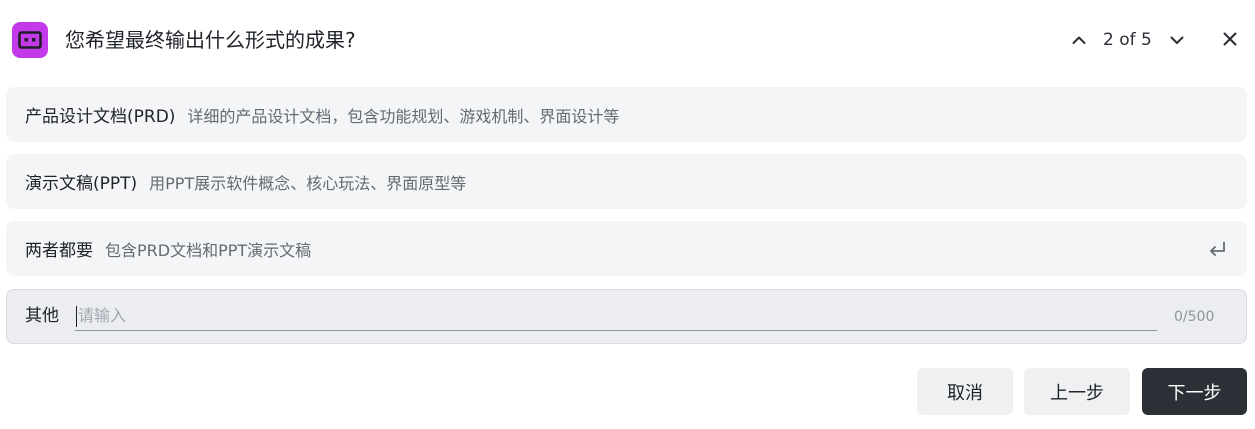  Describe the element at coordinates (42, 316) in the screenshot. I see `other-label: 其他` at that location.